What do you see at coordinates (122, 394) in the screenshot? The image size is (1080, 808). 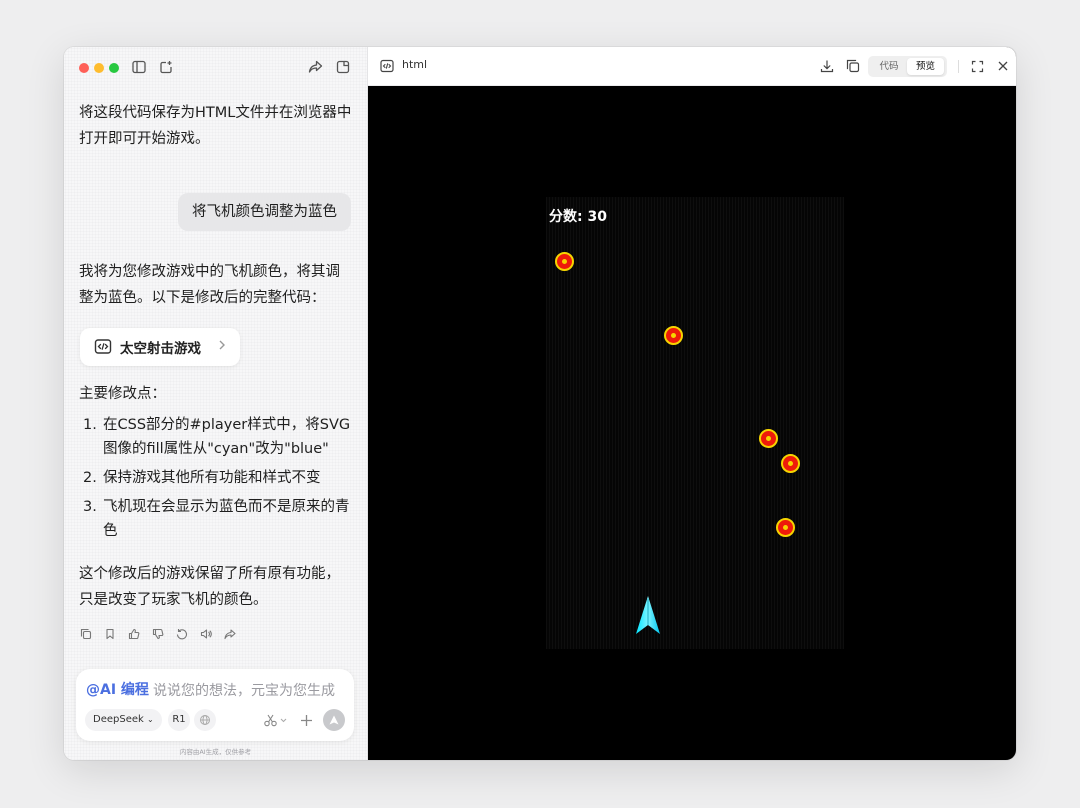 I see `changes-heading: 主要修改点：` at bounding box center [122, 394].